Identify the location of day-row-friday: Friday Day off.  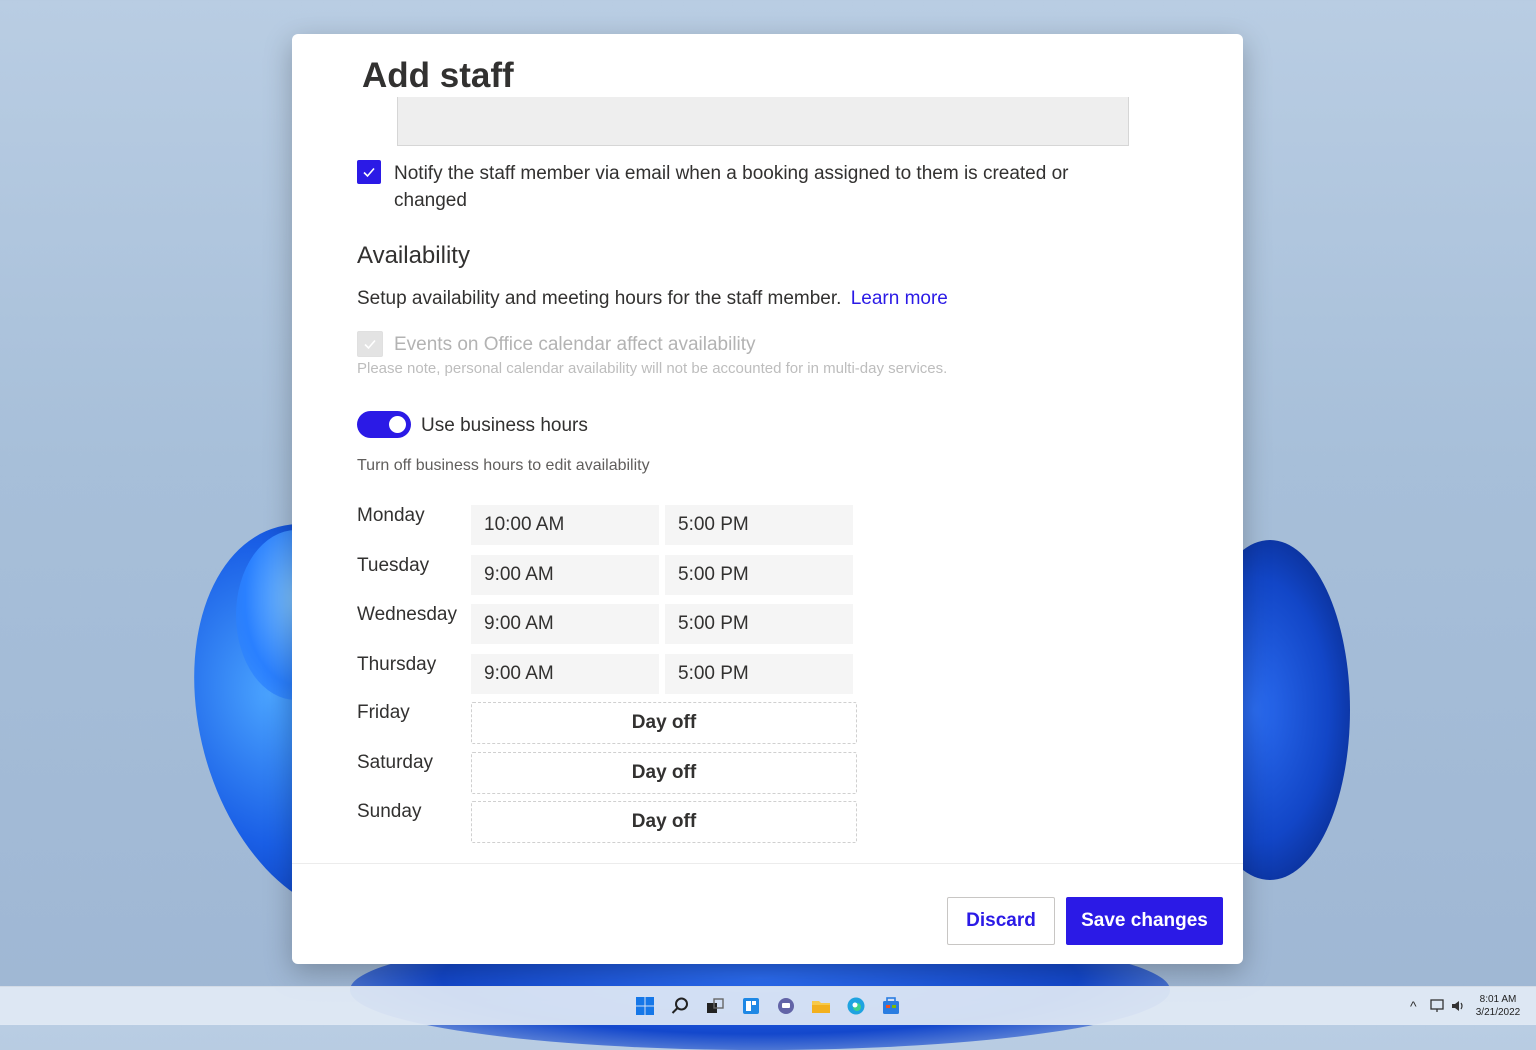
(767, 723).